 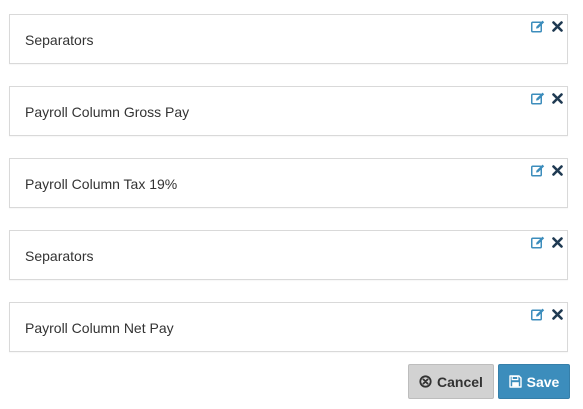 What do you see at coordinates (99, 328) in the screenshot?
I see `item-label: Payroll Column Net Pay` at bounding box center [99, 328].